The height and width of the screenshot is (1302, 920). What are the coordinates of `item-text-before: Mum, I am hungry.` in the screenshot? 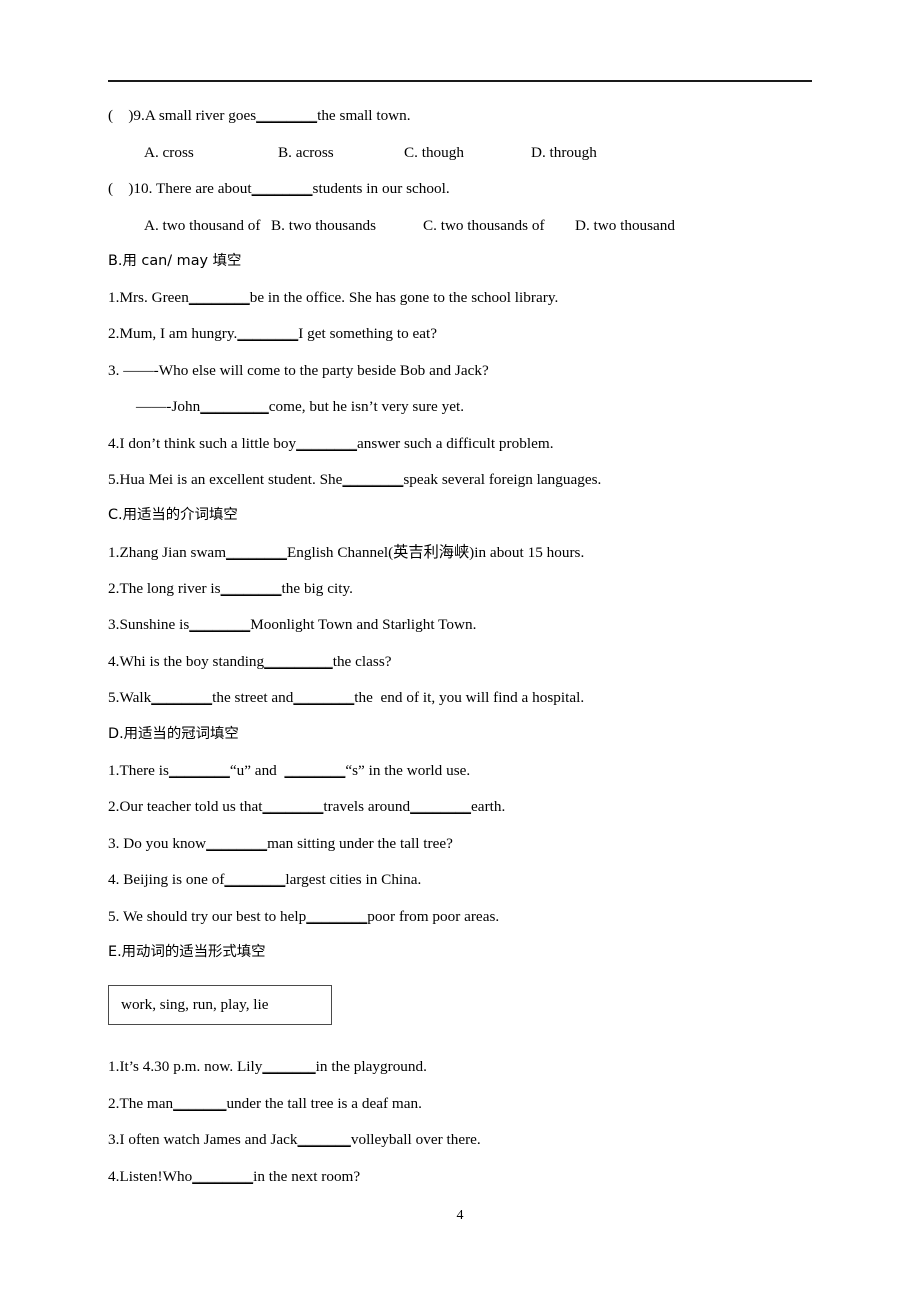 It's located at (178, 334).